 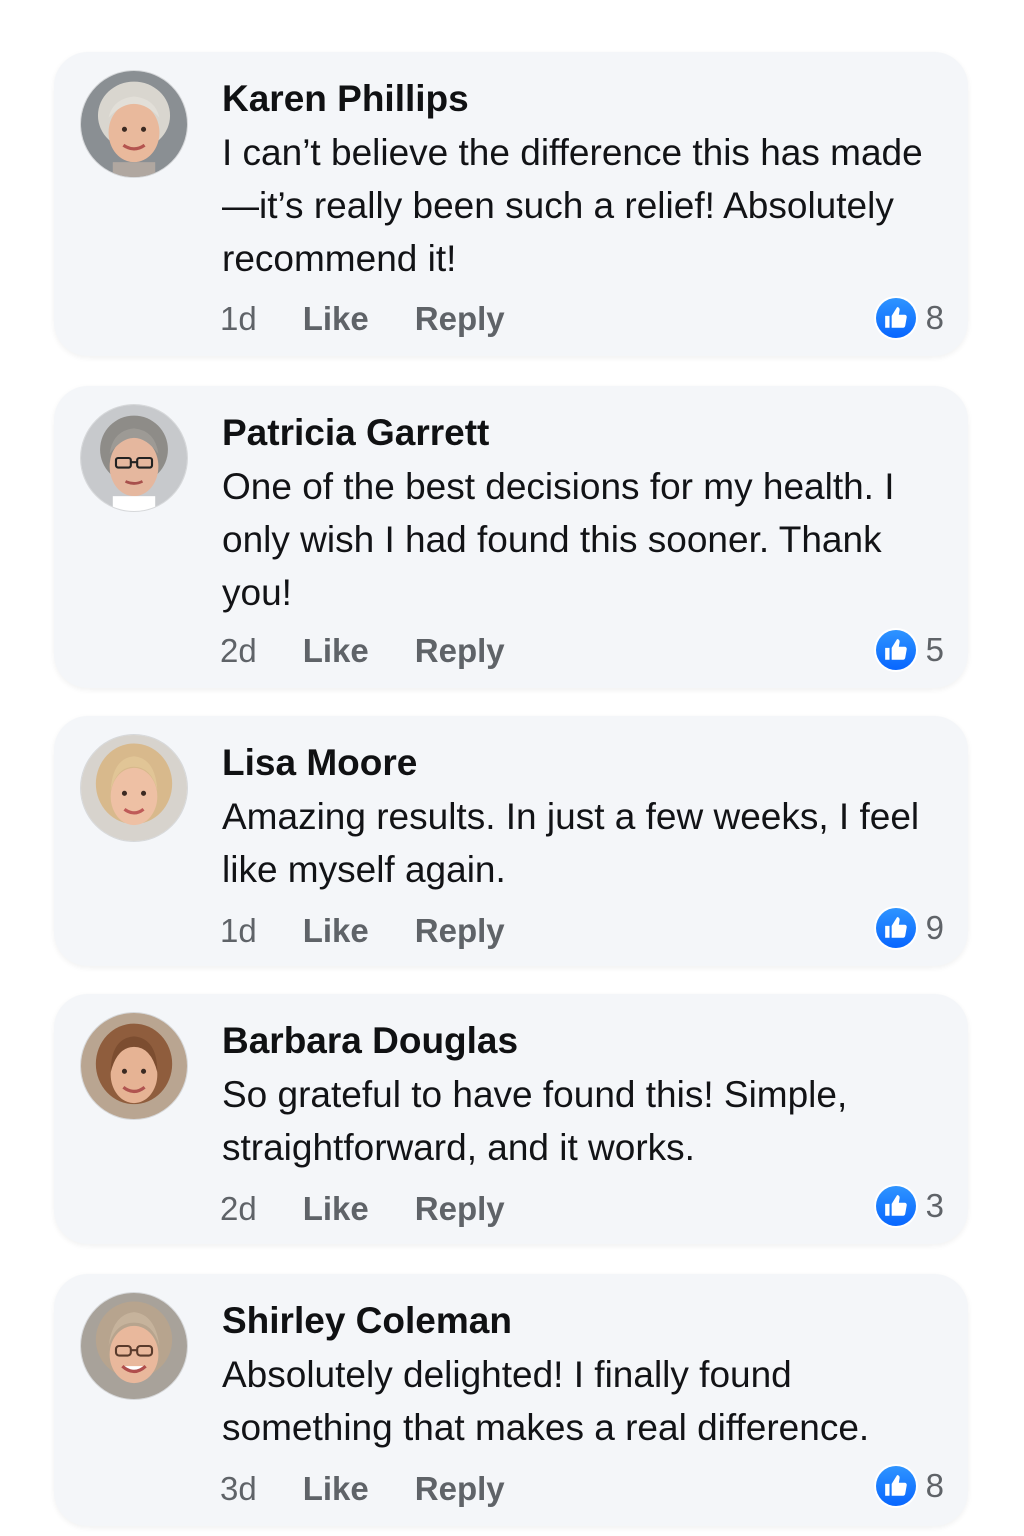 I want to click on reaction-count: 3, so click(x=934, y=1205).